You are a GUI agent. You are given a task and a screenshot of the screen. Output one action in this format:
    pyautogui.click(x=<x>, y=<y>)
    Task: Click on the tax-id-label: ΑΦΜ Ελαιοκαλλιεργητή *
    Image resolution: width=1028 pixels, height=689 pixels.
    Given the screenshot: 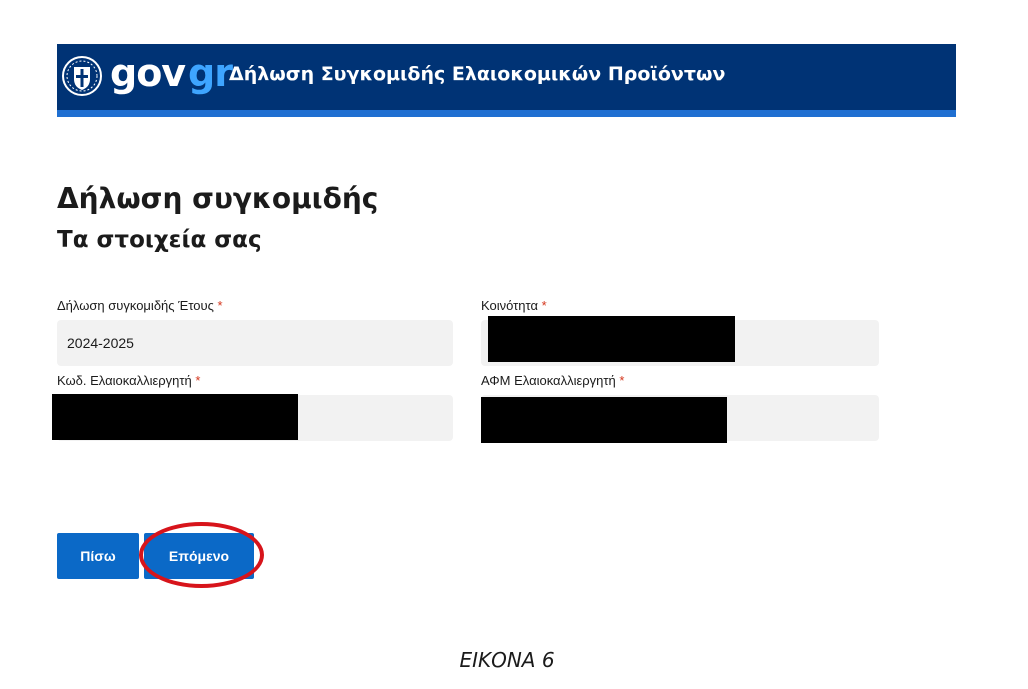 What is the action you would take?
    pyautogui.click(x=552, y=381)
    